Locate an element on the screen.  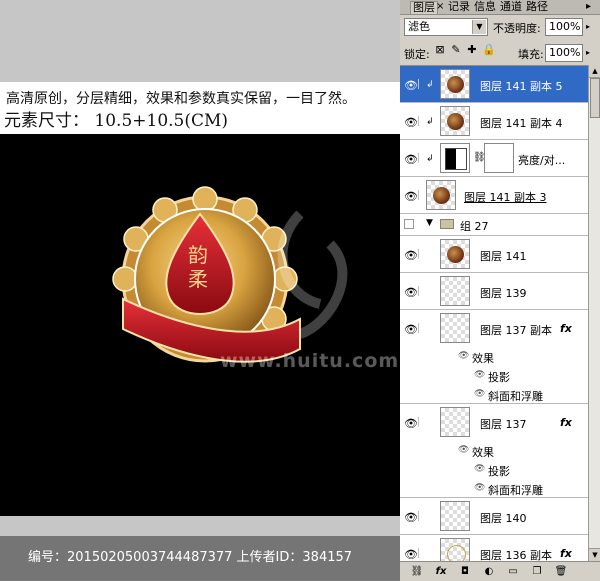
document-size-label: 元素尺寸： 10.5+10.5(CM) is located at coordinates (116, 121).